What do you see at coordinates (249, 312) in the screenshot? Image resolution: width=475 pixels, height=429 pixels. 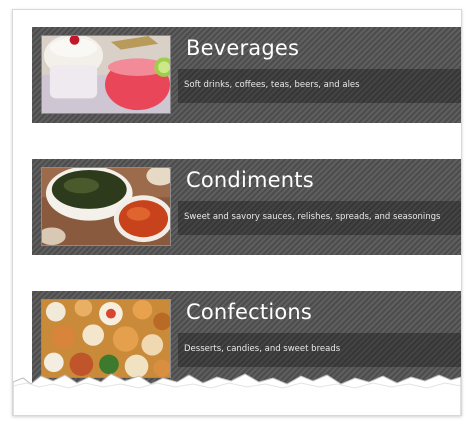 I see `category-title: Confections` at bounding box center [249, 312].